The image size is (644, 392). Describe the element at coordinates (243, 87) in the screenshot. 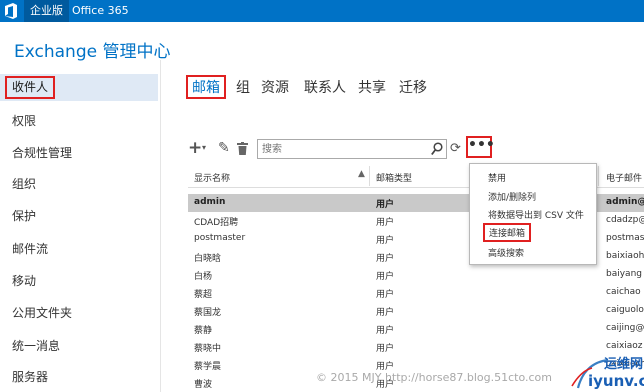

I see `tab-groups: 组` at that location.